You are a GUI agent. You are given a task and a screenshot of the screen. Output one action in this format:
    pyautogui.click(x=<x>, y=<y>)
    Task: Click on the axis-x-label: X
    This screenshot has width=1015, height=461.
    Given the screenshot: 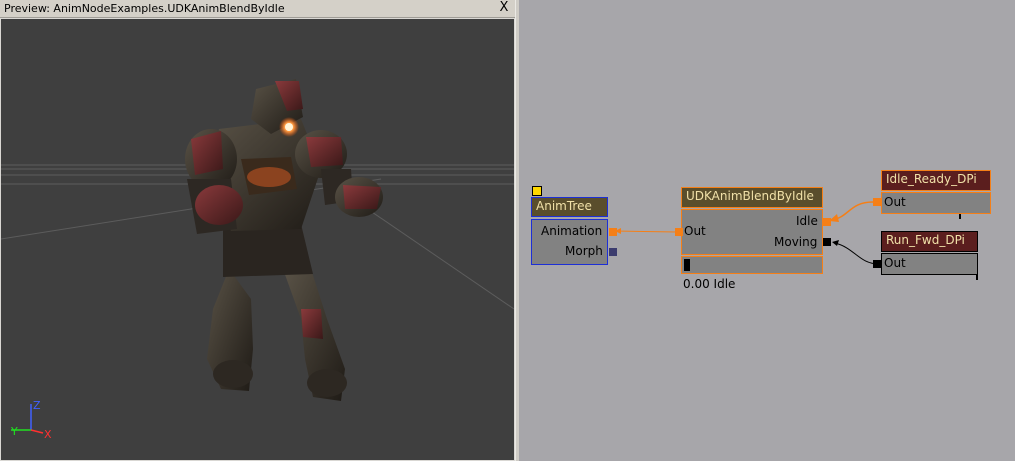 What is the action you would take?
    pyautogui.click(x=48, y=434)
    